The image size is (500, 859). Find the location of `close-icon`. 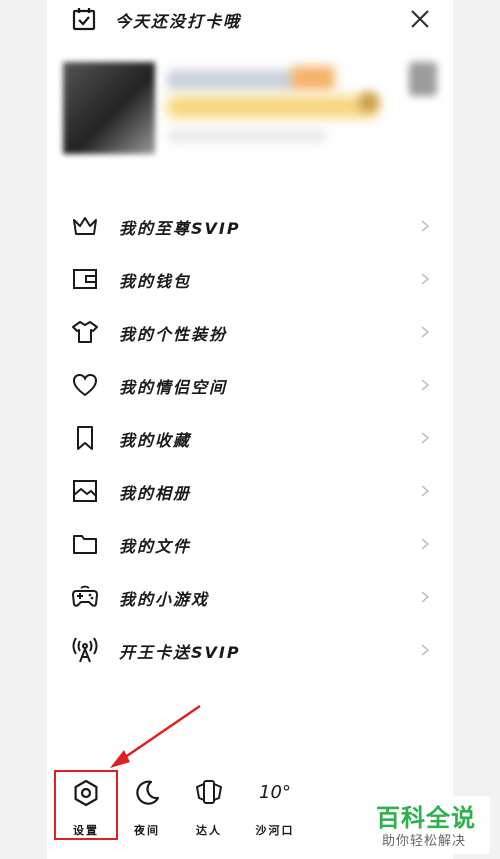

close-icon is located at coordinates (420, 19).